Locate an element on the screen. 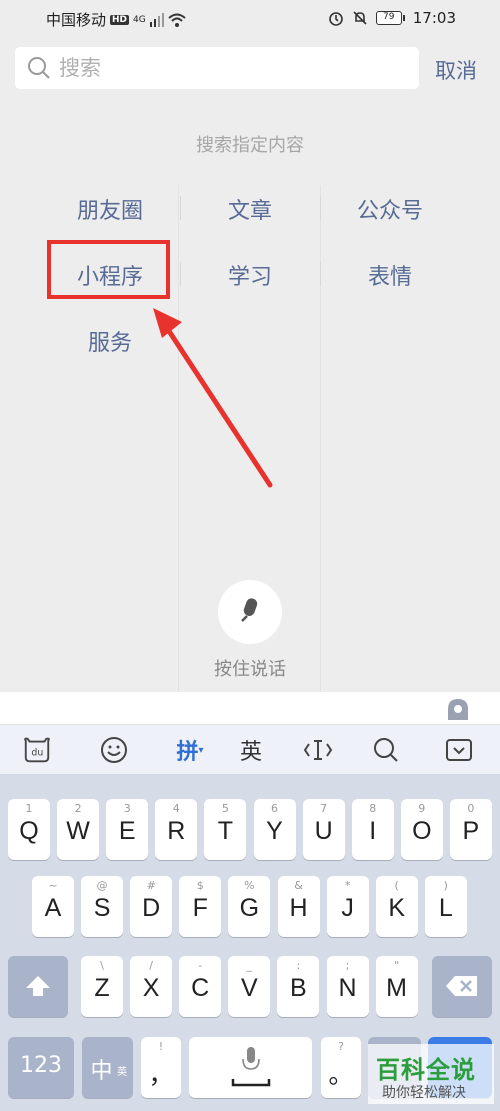 Image resolution: width=500 pixels, height=1111 pixels. svg-text: du is located at coordinates (37, 753).